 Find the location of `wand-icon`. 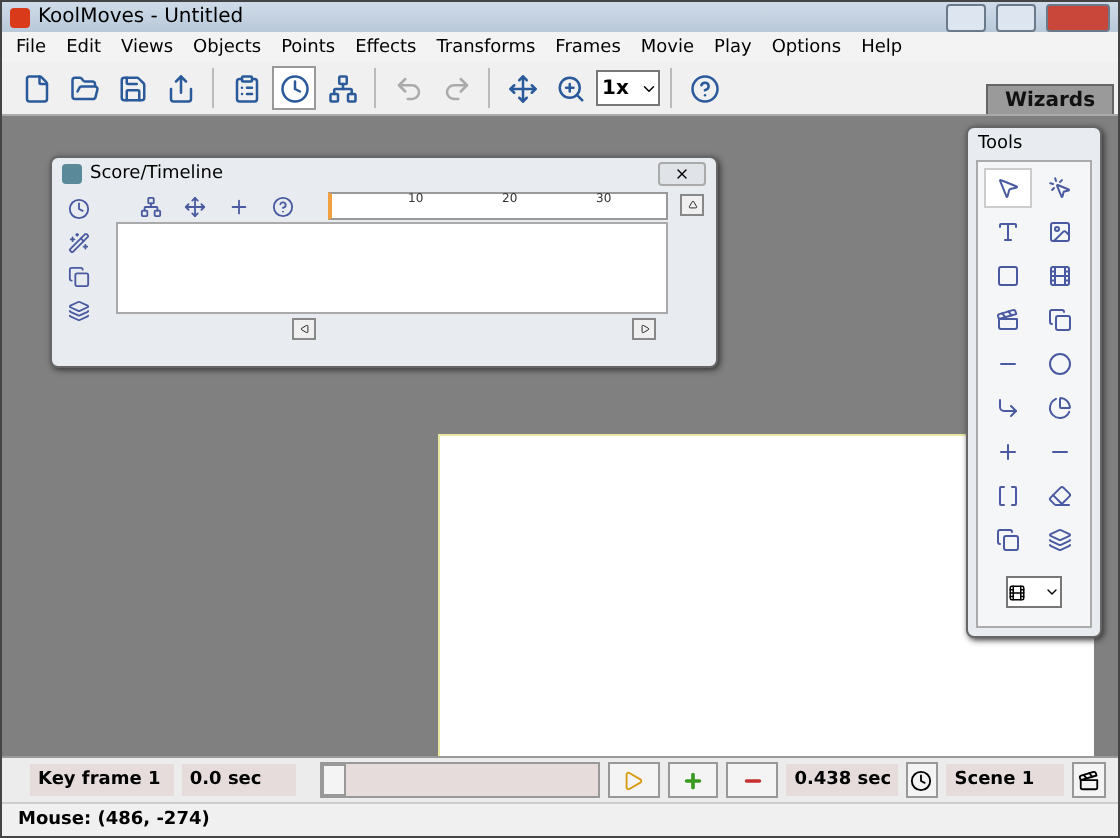

wand-icon is located at coordinates (78, 242).